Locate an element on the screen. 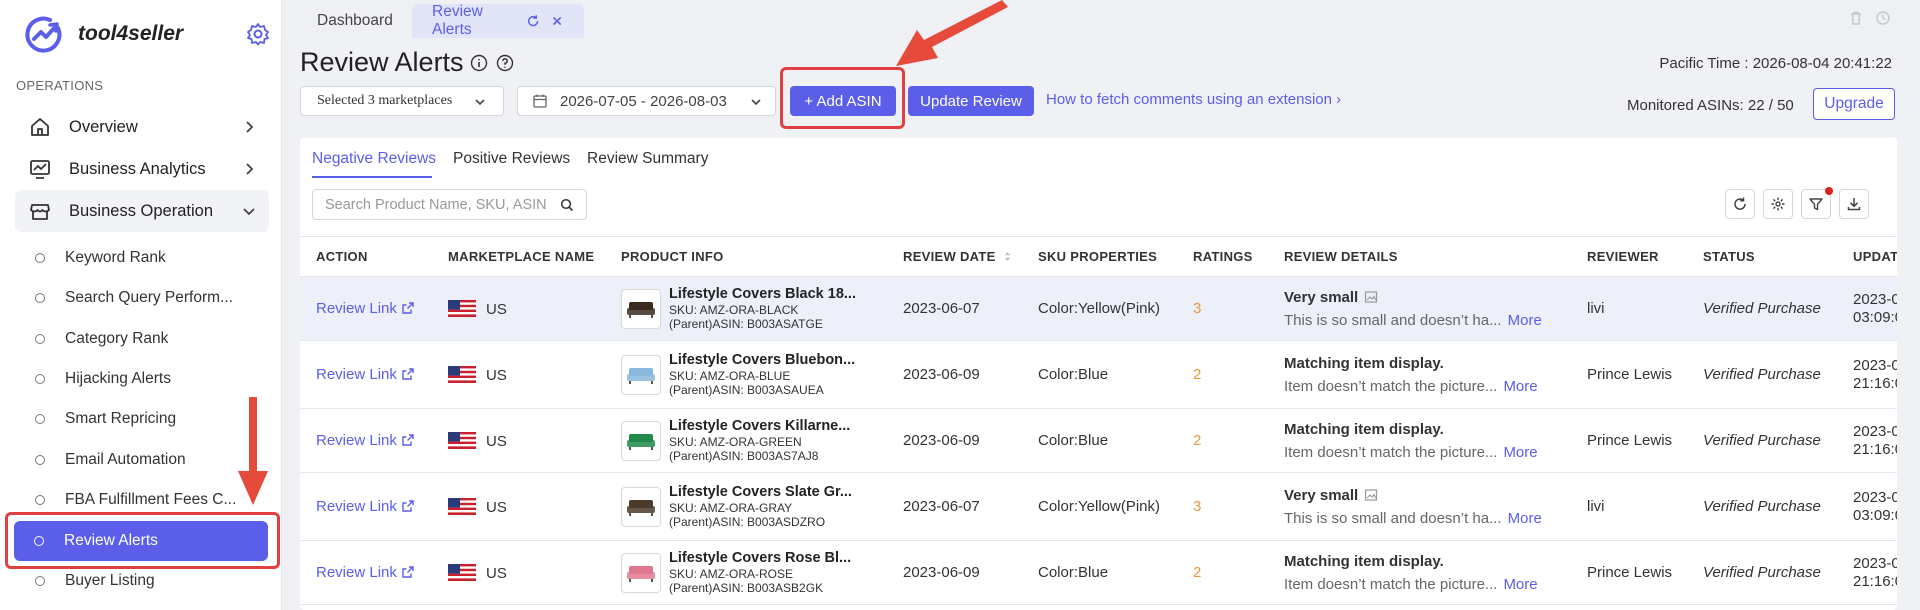 The height and width of the screenshot is (610, 1920). product-asin: (Parent)ASIN: B003ASATGE is located at coordinates (746, 323).